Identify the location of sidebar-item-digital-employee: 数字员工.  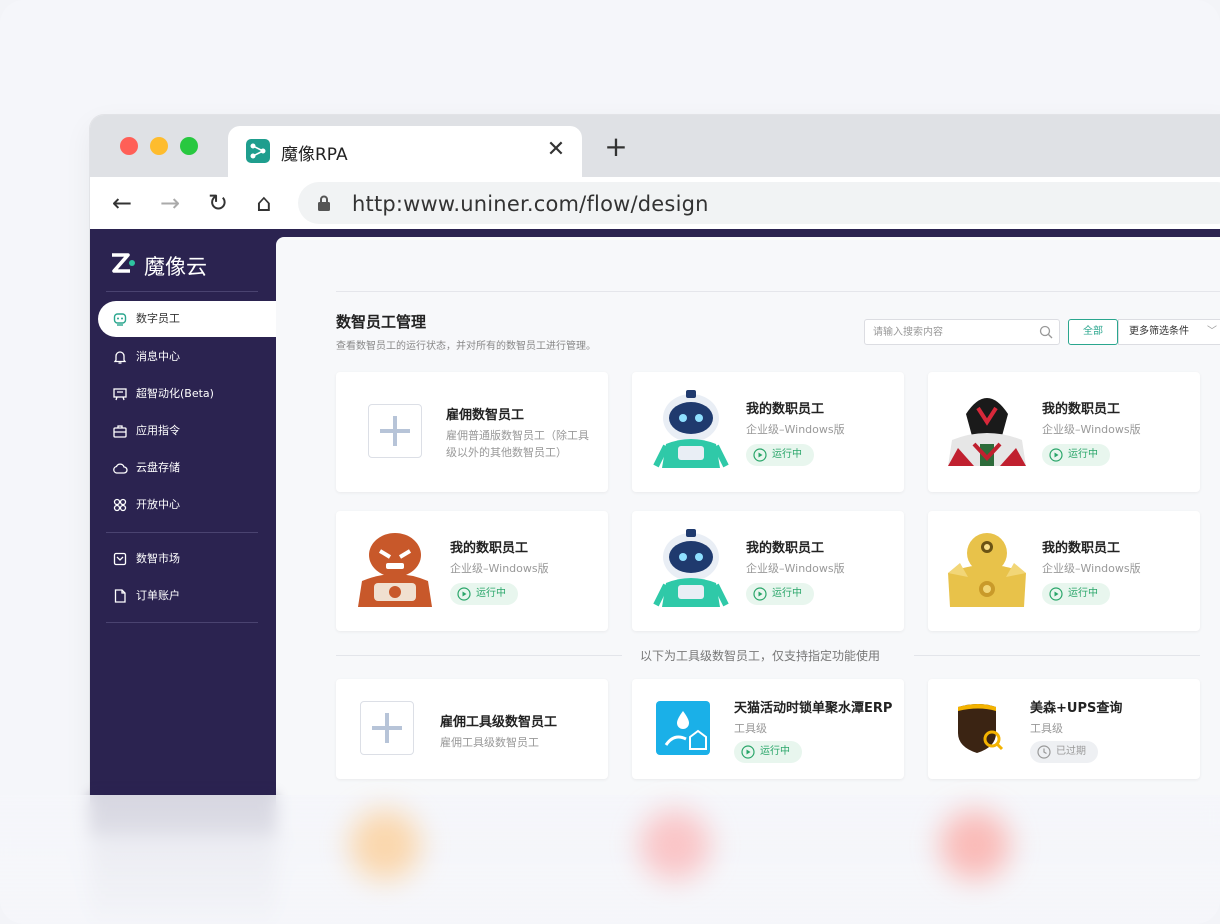
(187, 319).